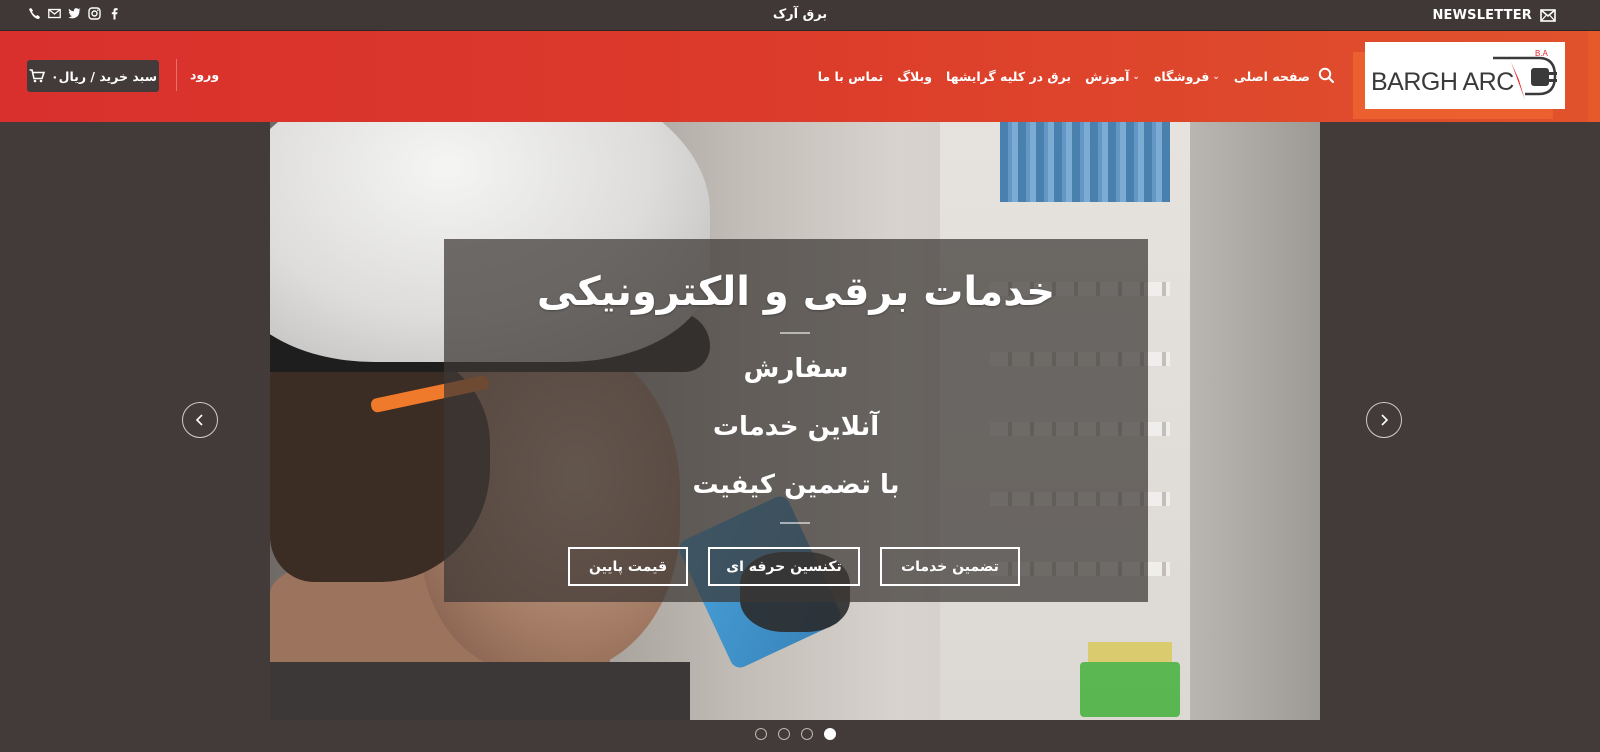 This screenshot has width=1600, height=752. Describe the element at coordinates (1326, 75) in the screenshot. I see `search-icon` at that location.